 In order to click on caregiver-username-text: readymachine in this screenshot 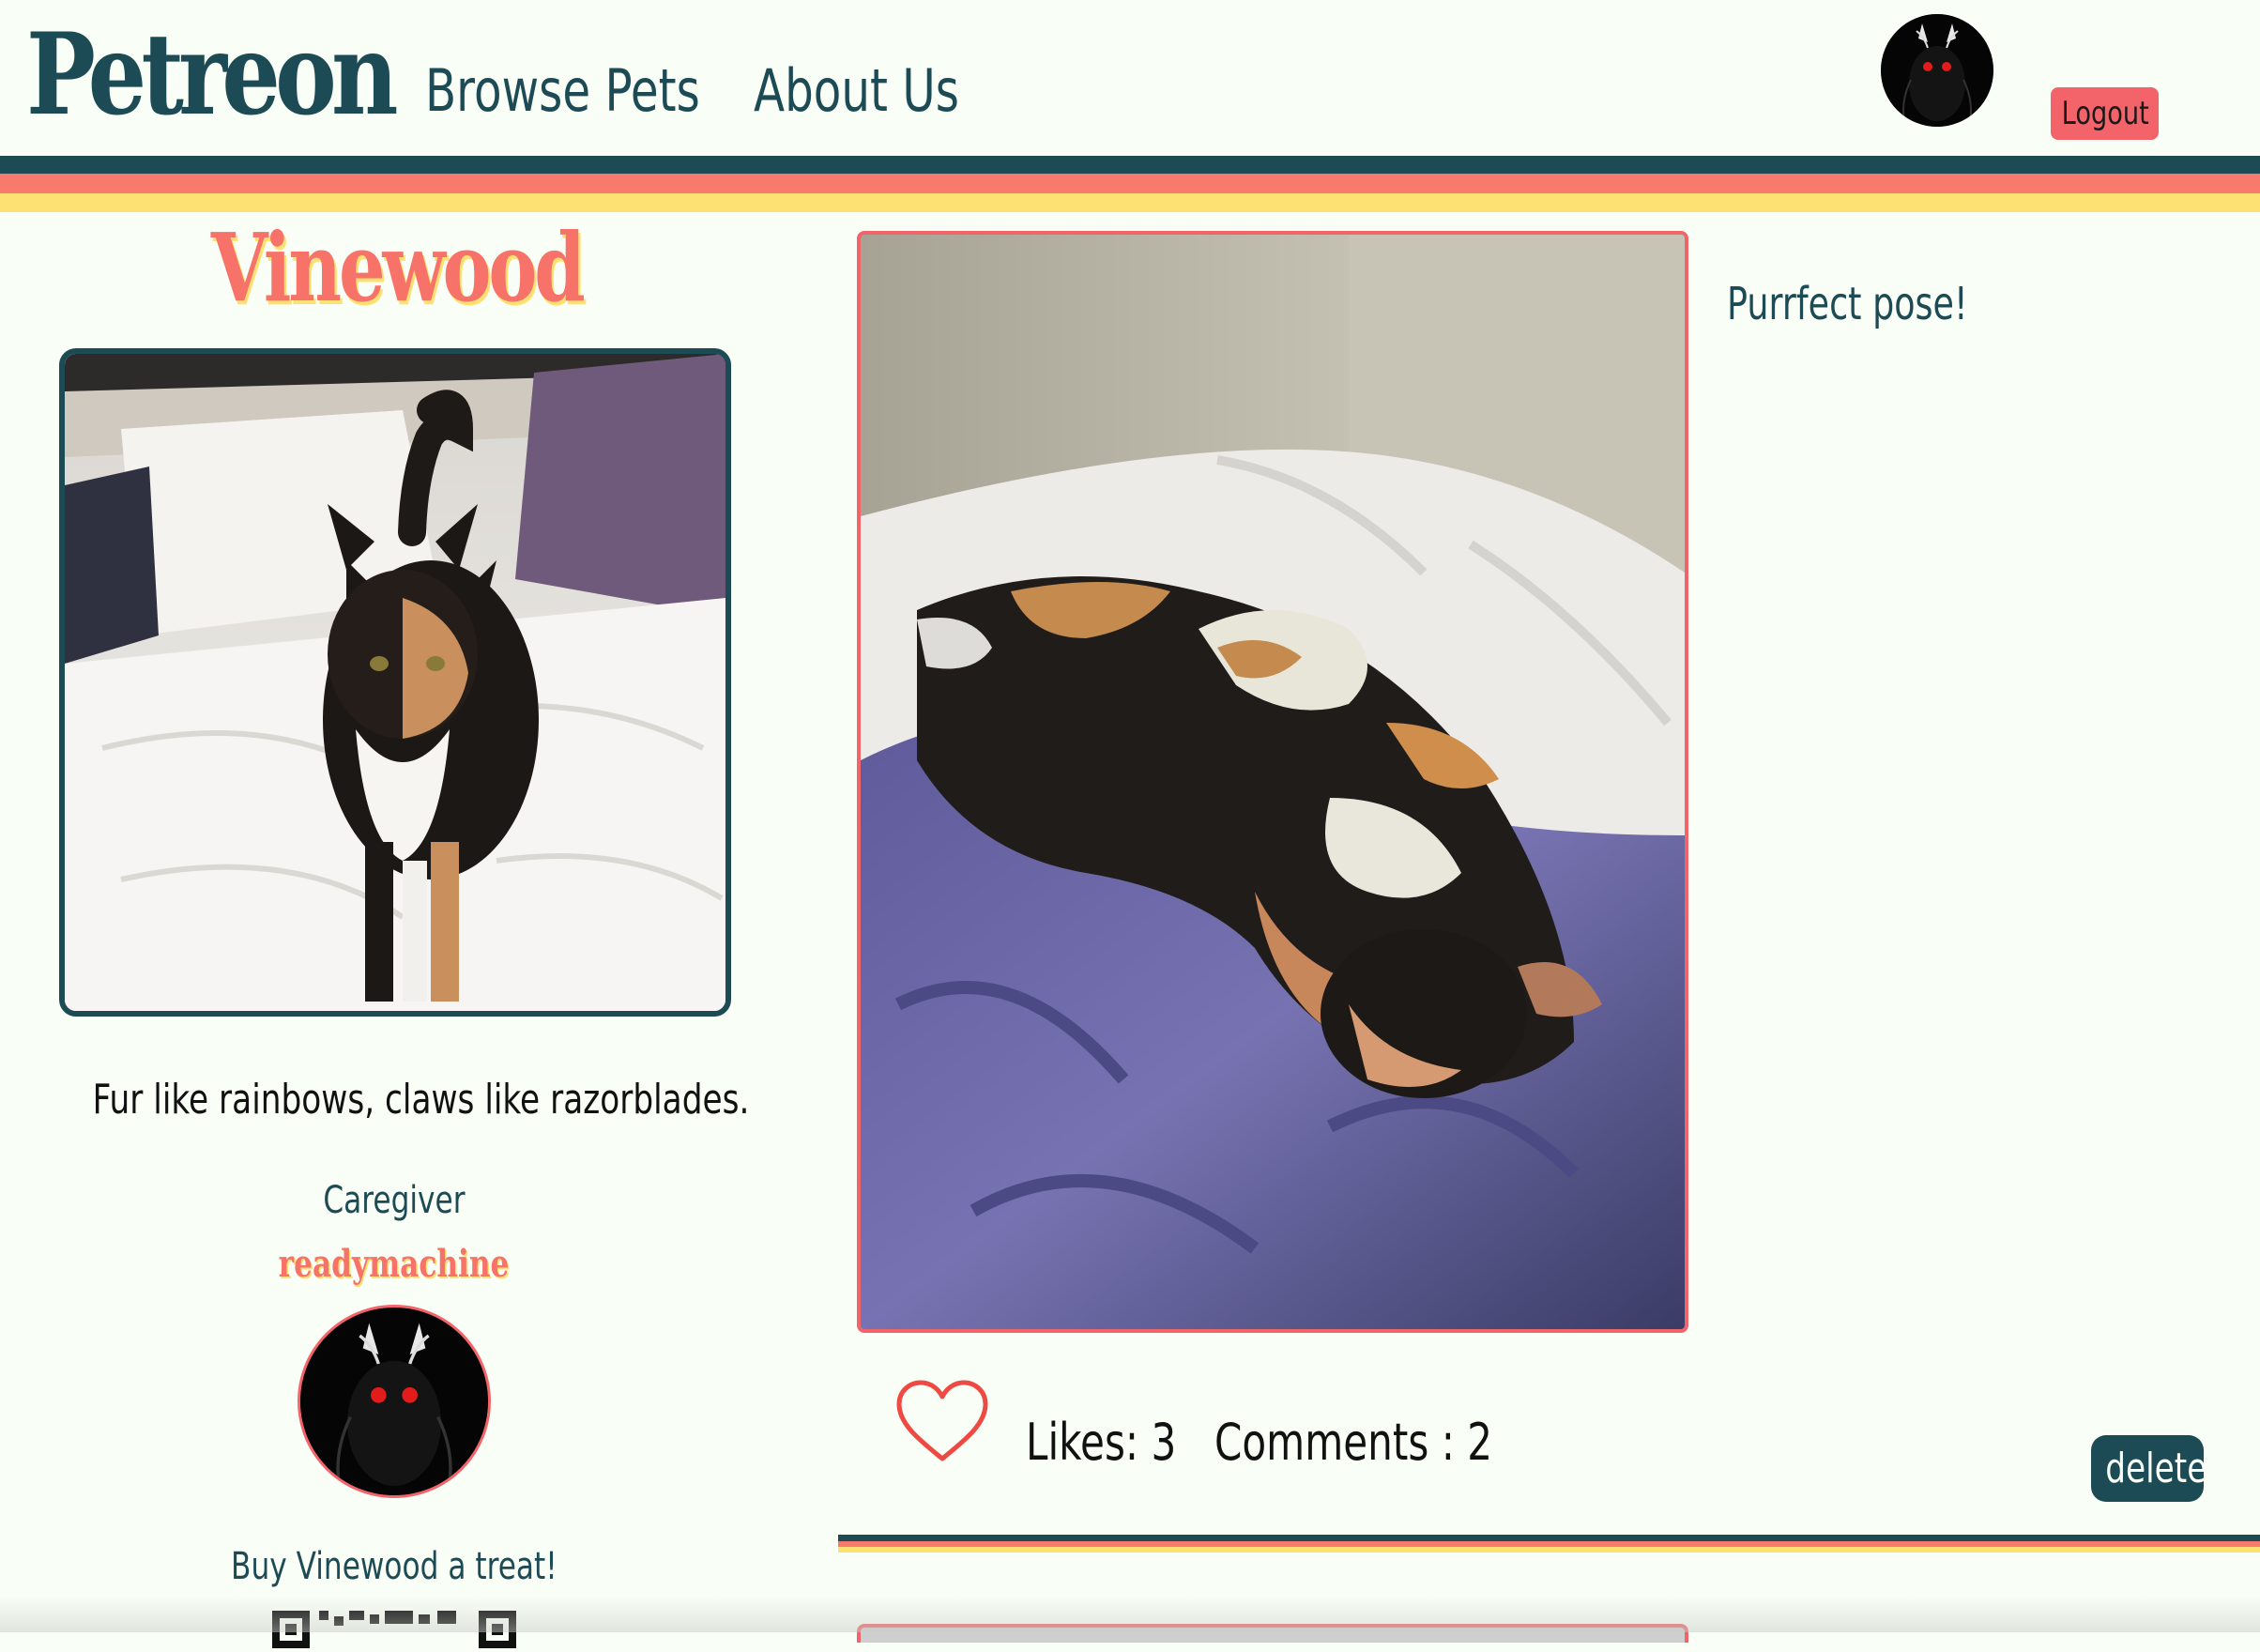, I will do `click(394, 1264)`.